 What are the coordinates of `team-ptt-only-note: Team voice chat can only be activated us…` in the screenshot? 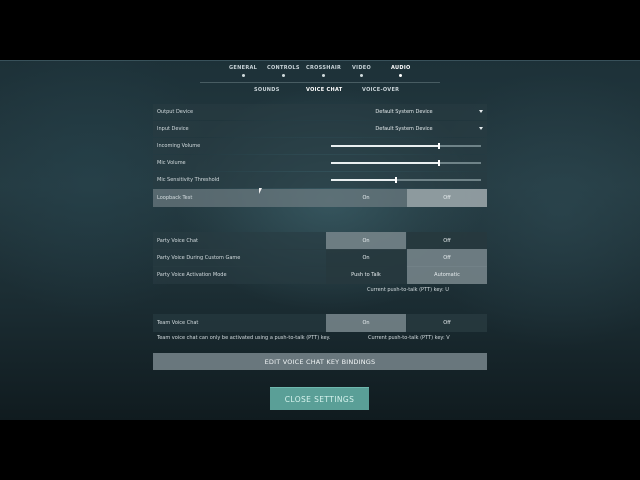 It's located at (244, 338).